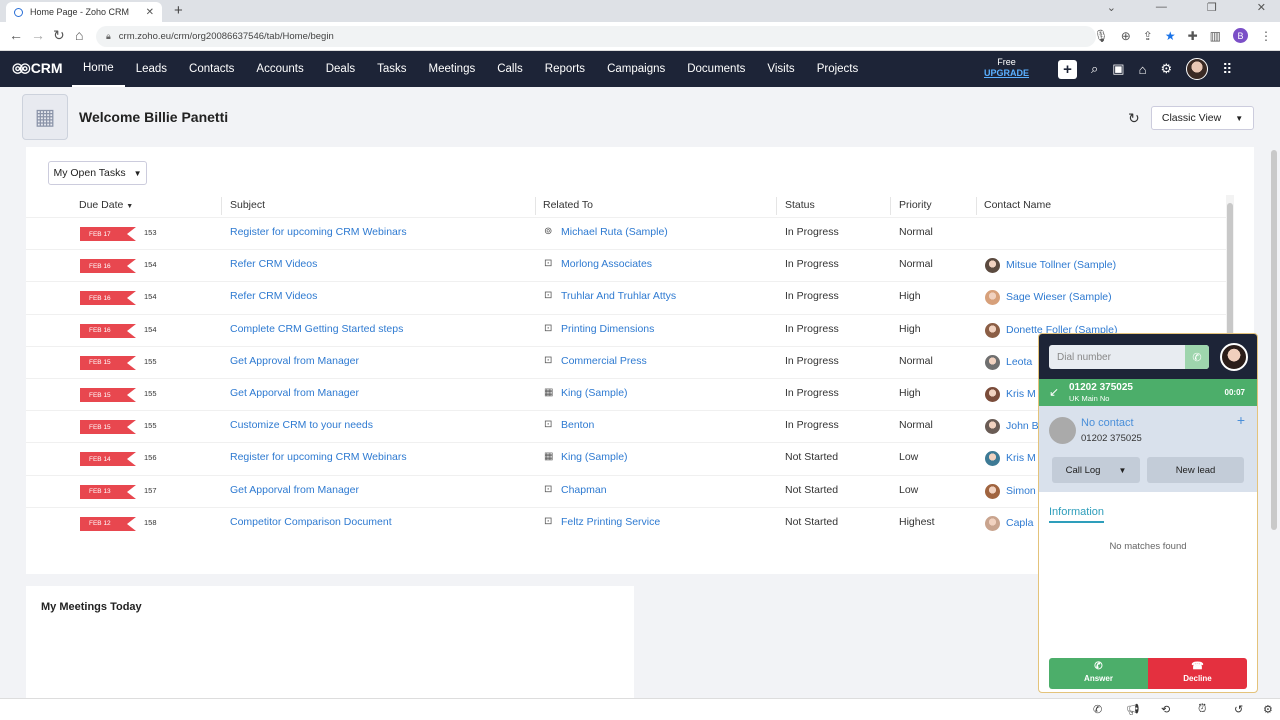  Describe the element at coordinates (1212, 7) in the screenshot. I see `restore-icon: ❐` at that location.